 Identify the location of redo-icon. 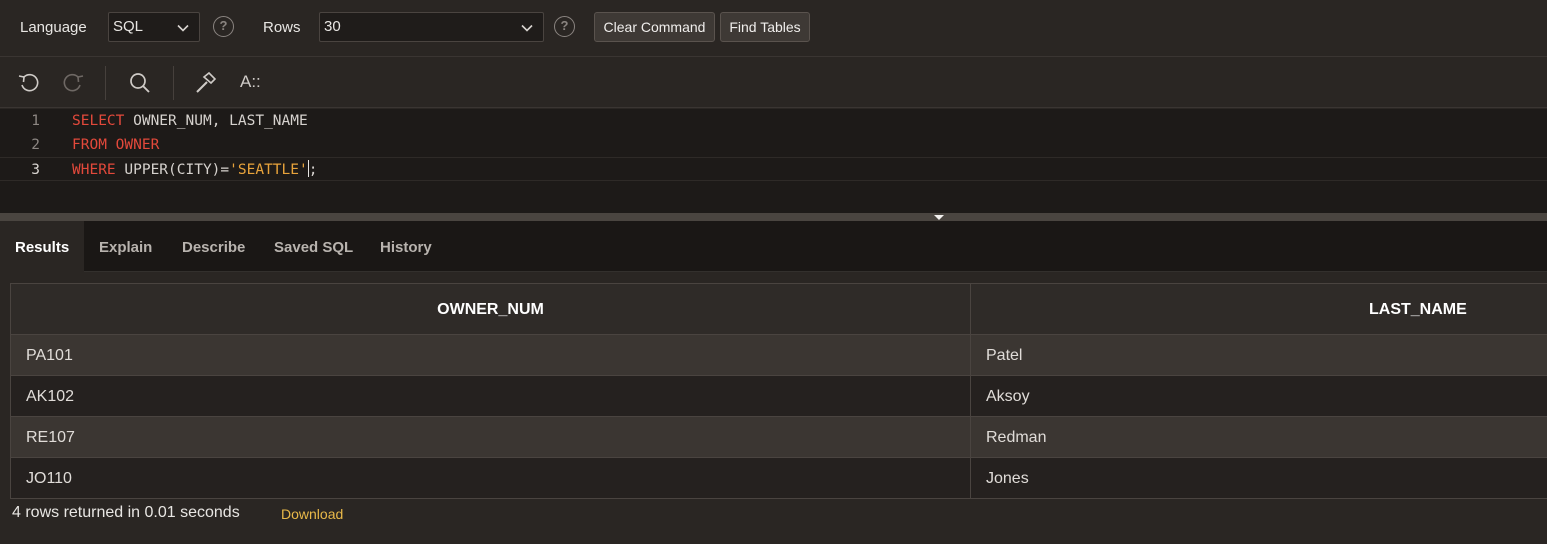
(73, 83).